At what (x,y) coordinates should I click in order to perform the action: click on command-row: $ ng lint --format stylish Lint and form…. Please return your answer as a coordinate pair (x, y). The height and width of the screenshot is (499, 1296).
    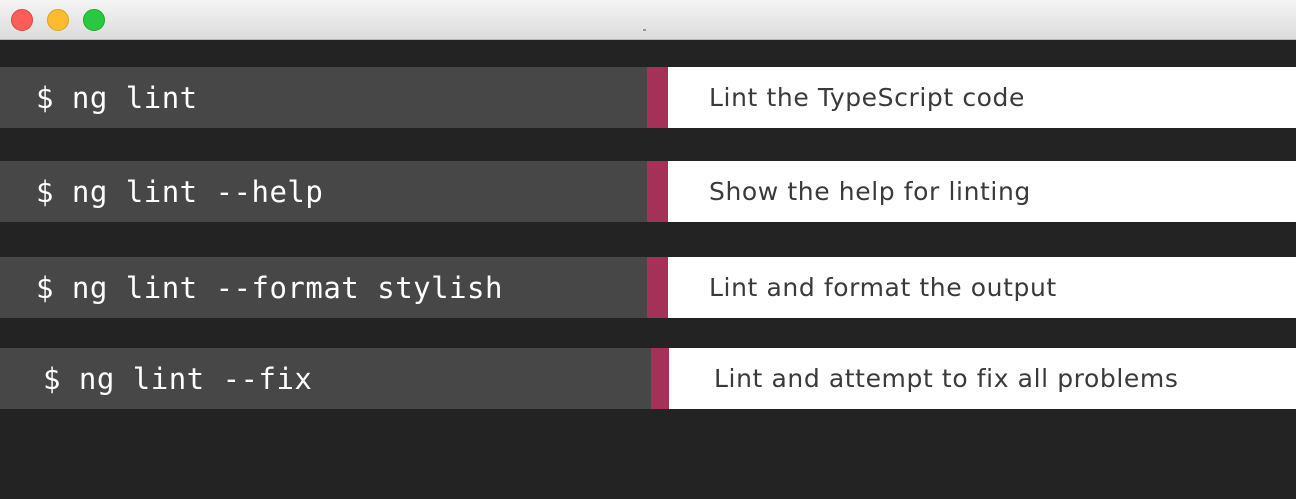
    Looking at the image, I should click on (648, 287).